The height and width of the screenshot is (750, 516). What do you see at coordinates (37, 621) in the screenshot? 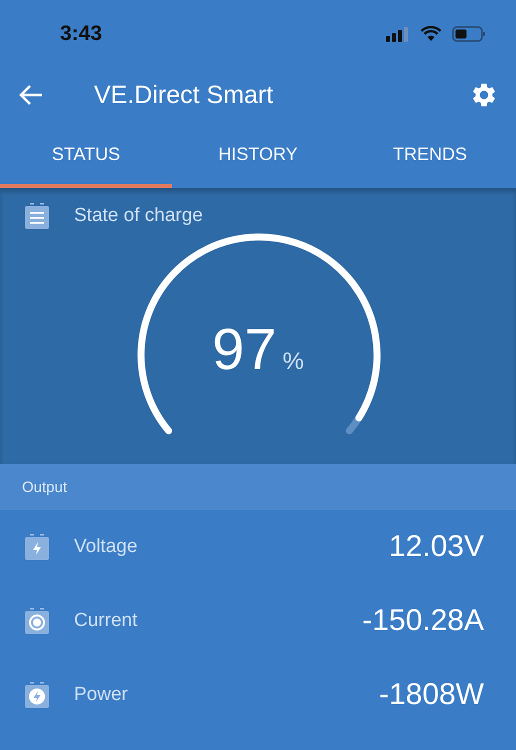
I see `target-icon` at bounding box center [37, 621].